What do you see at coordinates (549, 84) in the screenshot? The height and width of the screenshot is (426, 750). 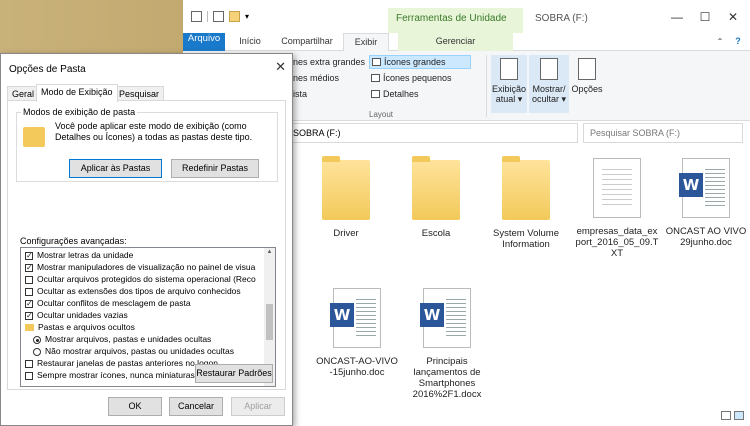 I see `show-hide-button: Mostrar/ ocultar ▾` at bounding box center [549, 84].